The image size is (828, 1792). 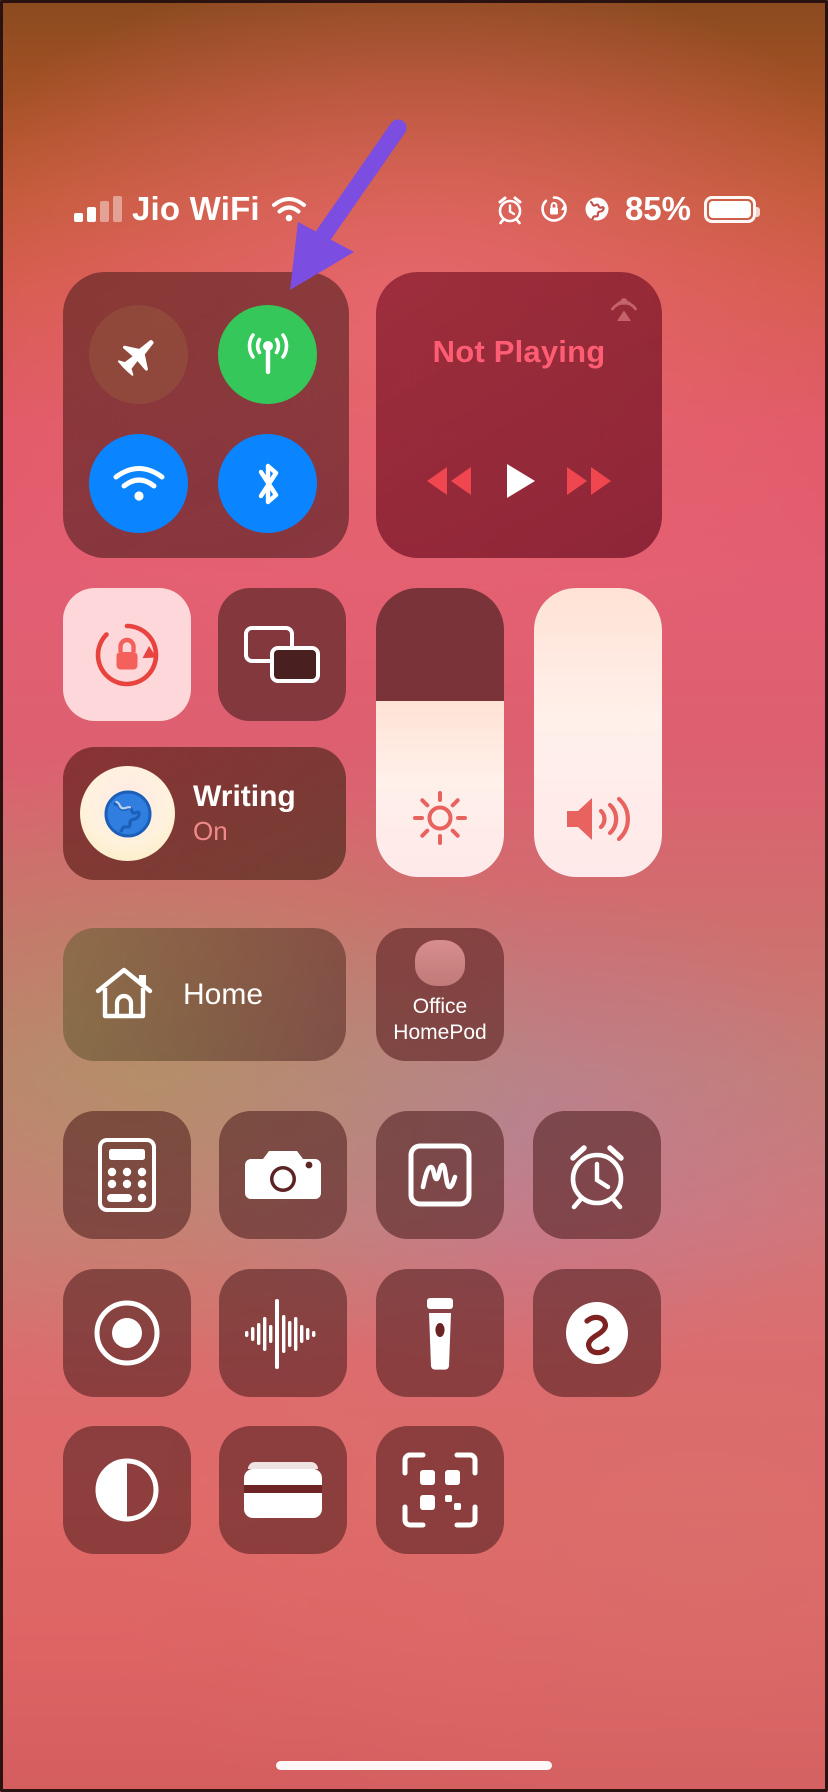 I want to click on speaker-wave-icon, so click(x=598, y=819).